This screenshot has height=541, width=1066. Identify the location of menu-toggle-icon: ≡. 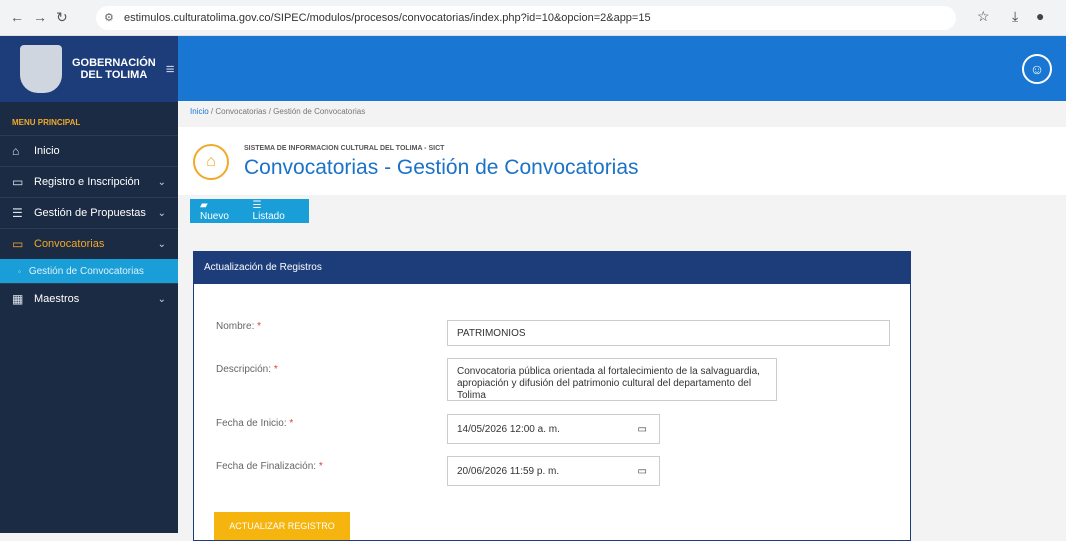
(170, 69).